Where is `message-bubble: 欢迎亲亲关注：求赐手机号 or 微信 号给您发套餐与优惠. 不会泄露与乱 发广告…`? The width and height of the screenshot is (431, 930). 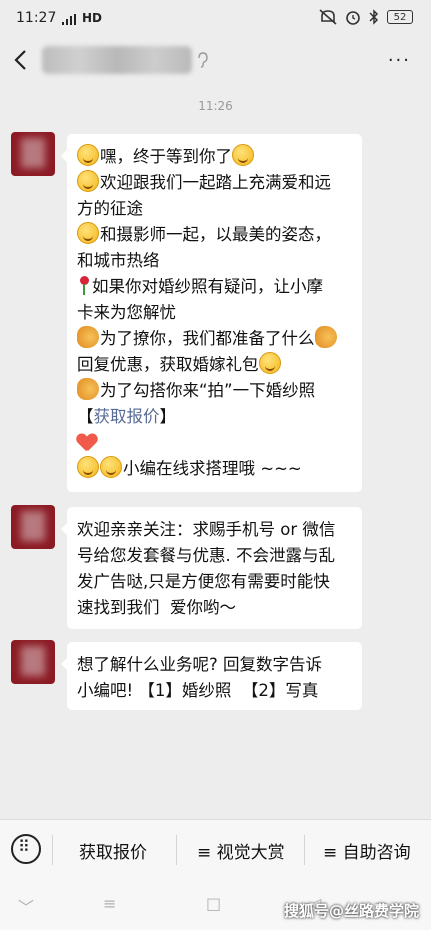
message-bubble: 欢迎亲亲关注：求赐手机号 or 微信 号给您发套餐与优惠. 不会泄露与乱 发广告… is located at coordinates (211, 568).